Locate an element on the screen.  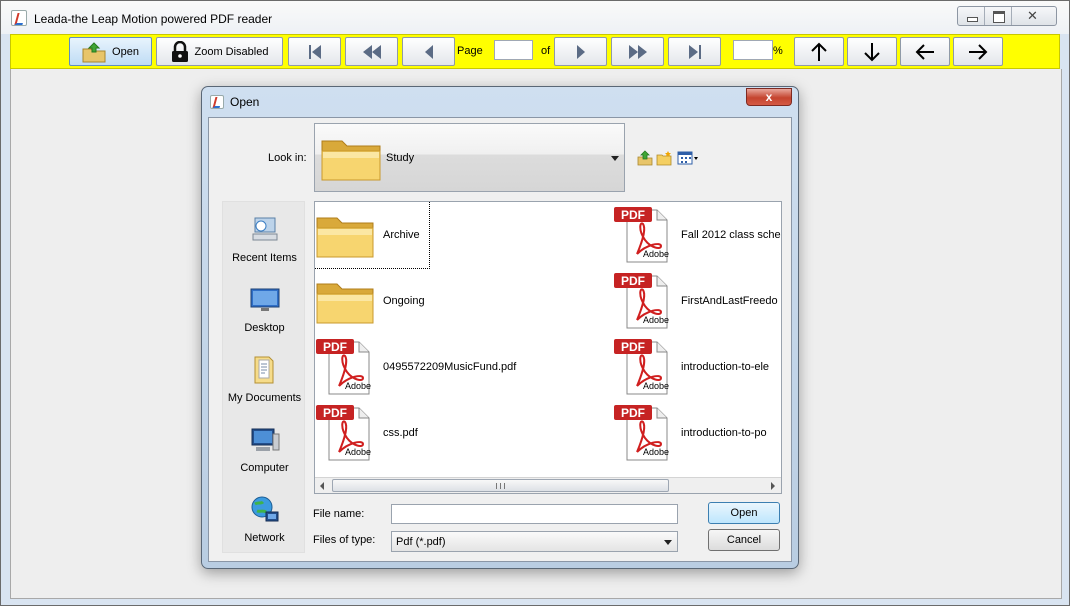
dialog-open-button: Open is located at coordinates (744, 513).